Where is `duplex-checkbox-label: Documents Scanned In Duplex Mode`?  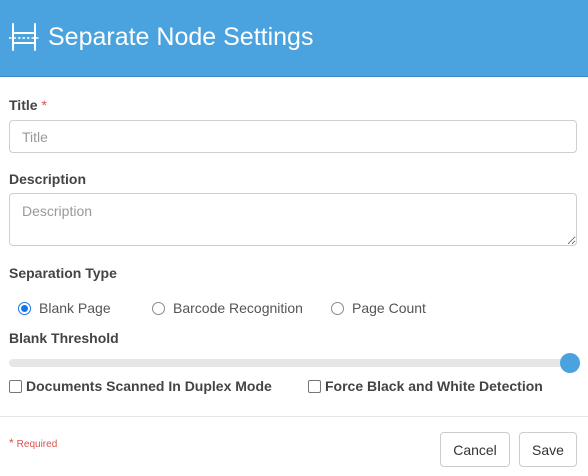 duplex-checkbox-label: Documents Scanned In Duplex Mode is located at coordinates (149, 386).